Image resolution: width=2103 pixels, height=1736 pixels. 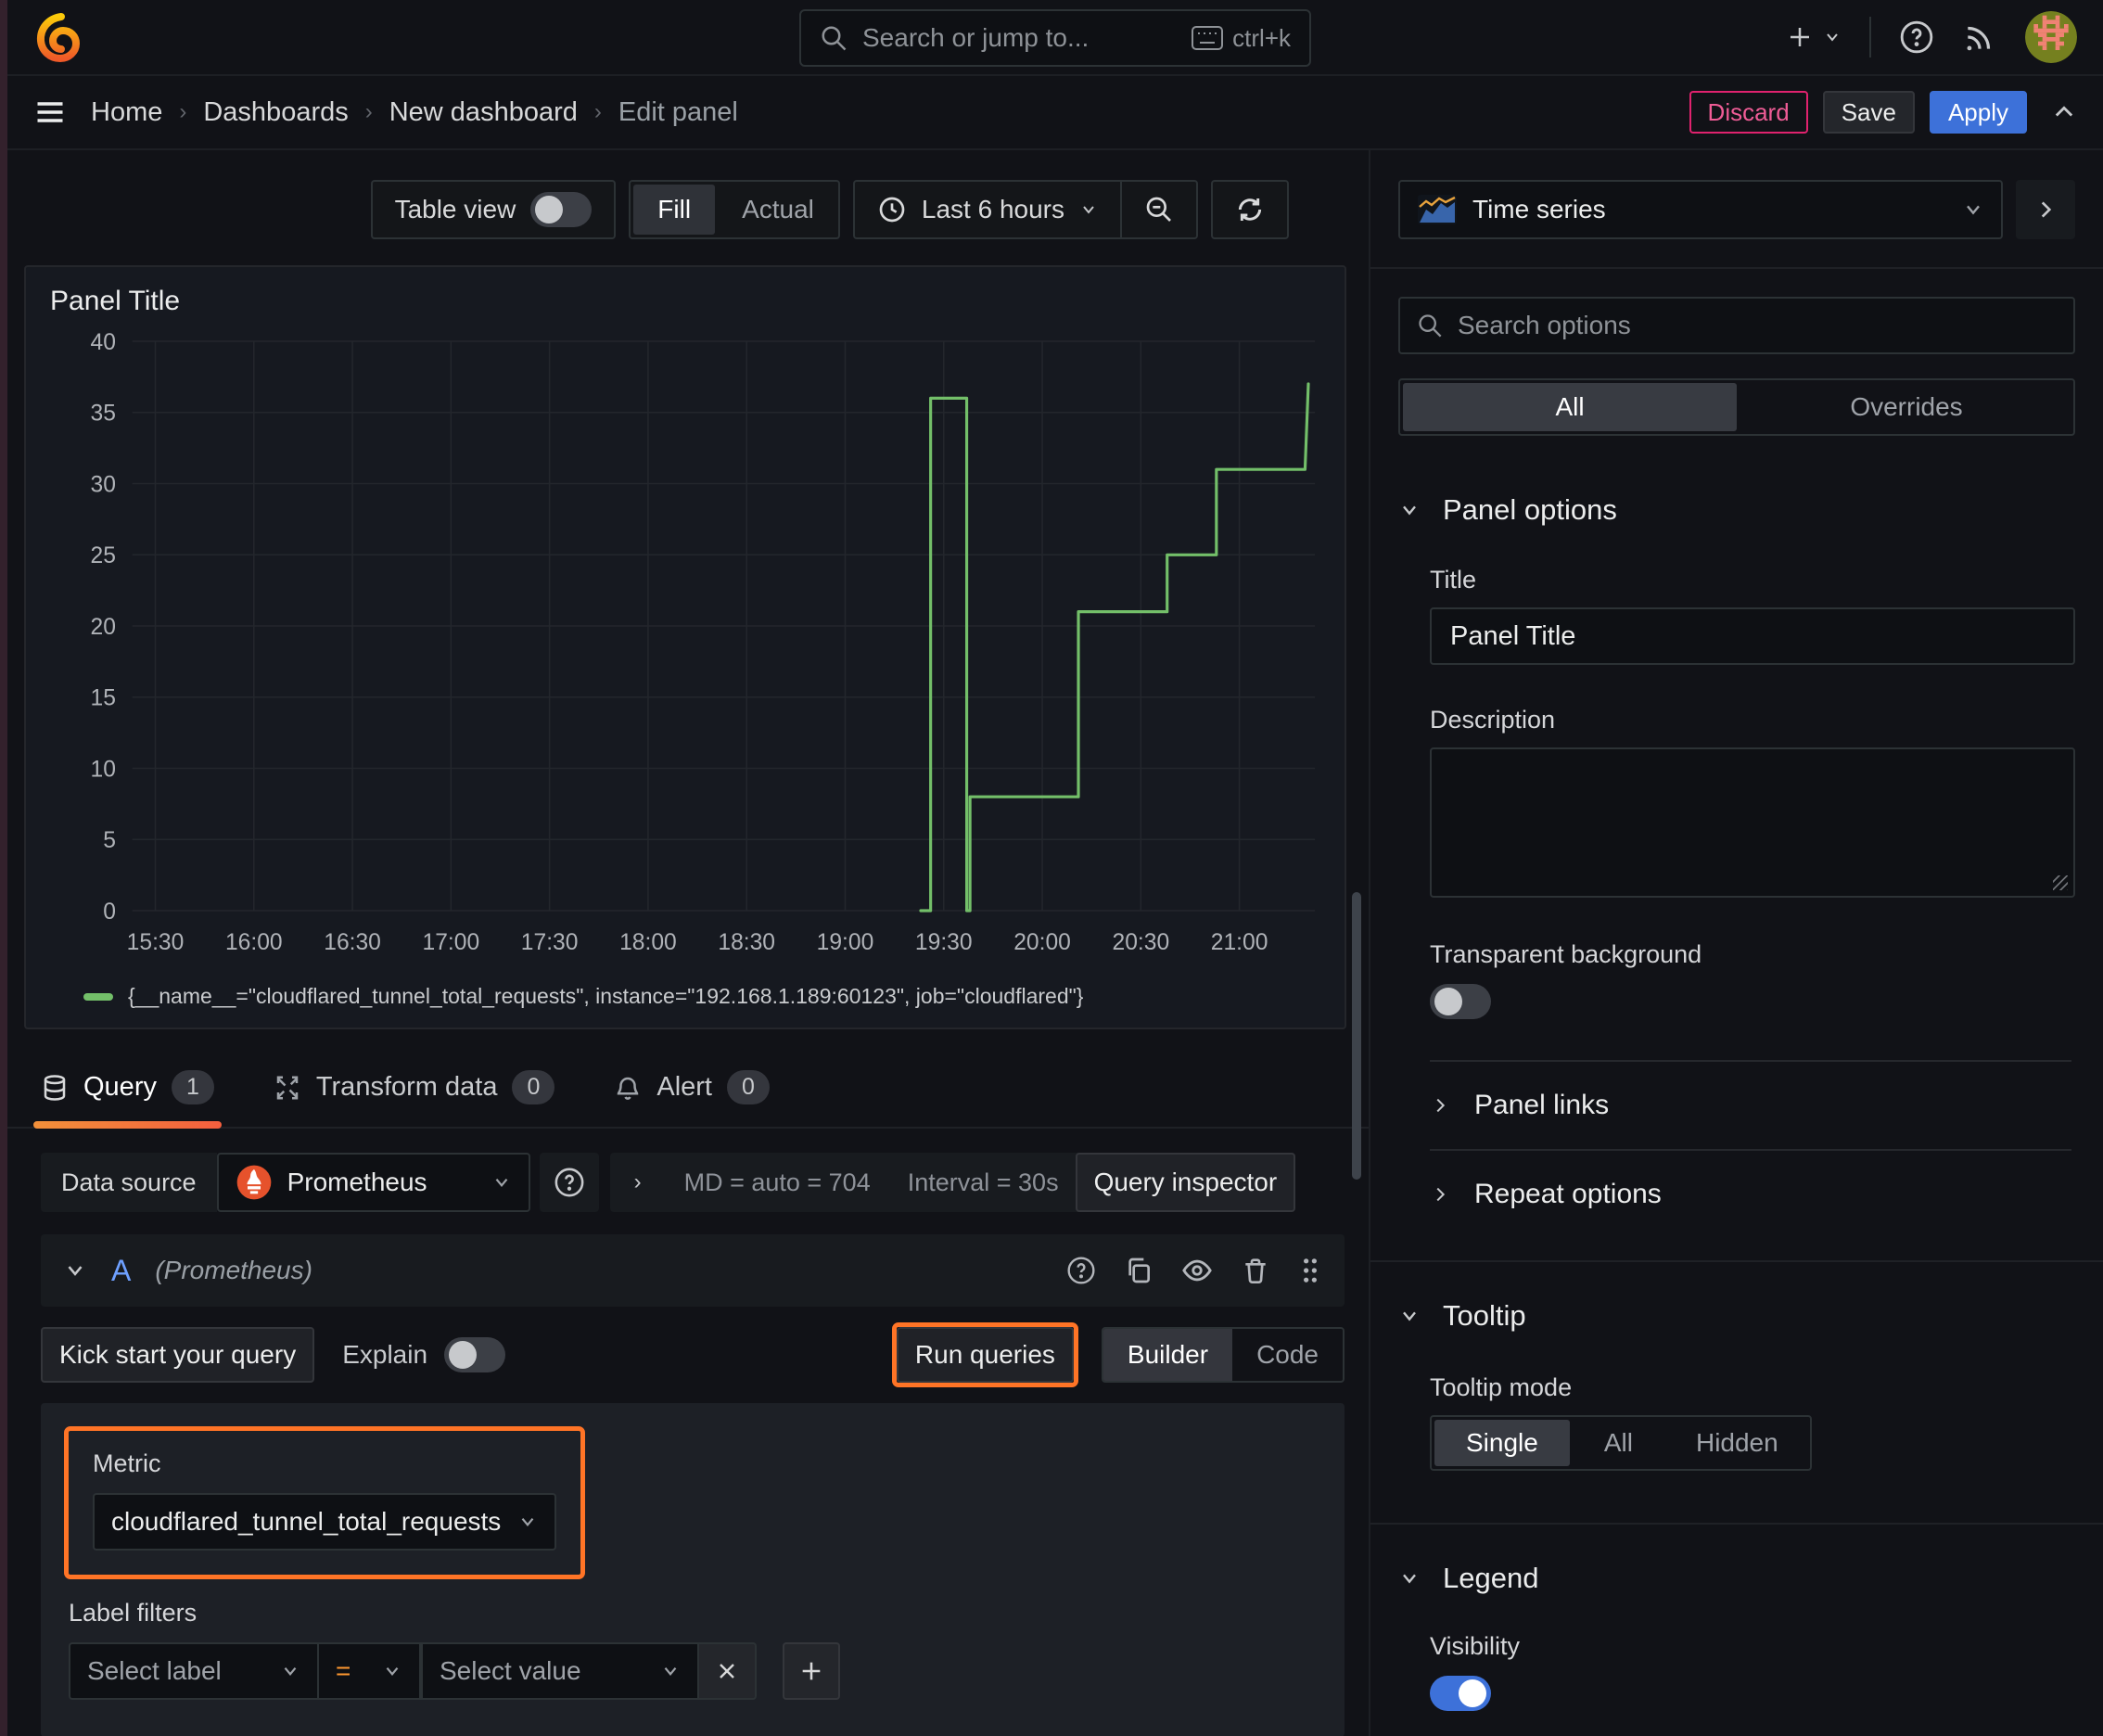 I want to click on operator-dropdown: =, so click(x=370, y=1671).